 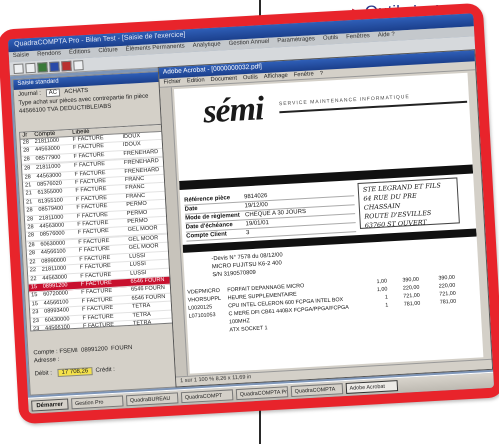 I want to click on acrobat-menu-item: Affichage, so click(x=276, y=76).